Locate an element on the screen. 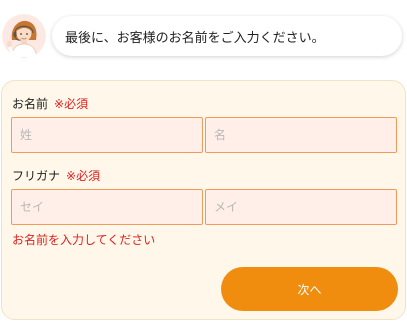  name-label-row: お名前 ※必須 is located at coordinates (50, 103).